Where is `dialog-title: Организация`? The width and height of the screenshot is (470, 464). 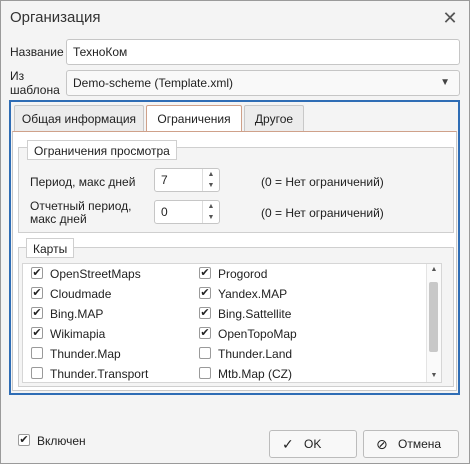 dialog-title: Организация is located at coordinates (55, 17).